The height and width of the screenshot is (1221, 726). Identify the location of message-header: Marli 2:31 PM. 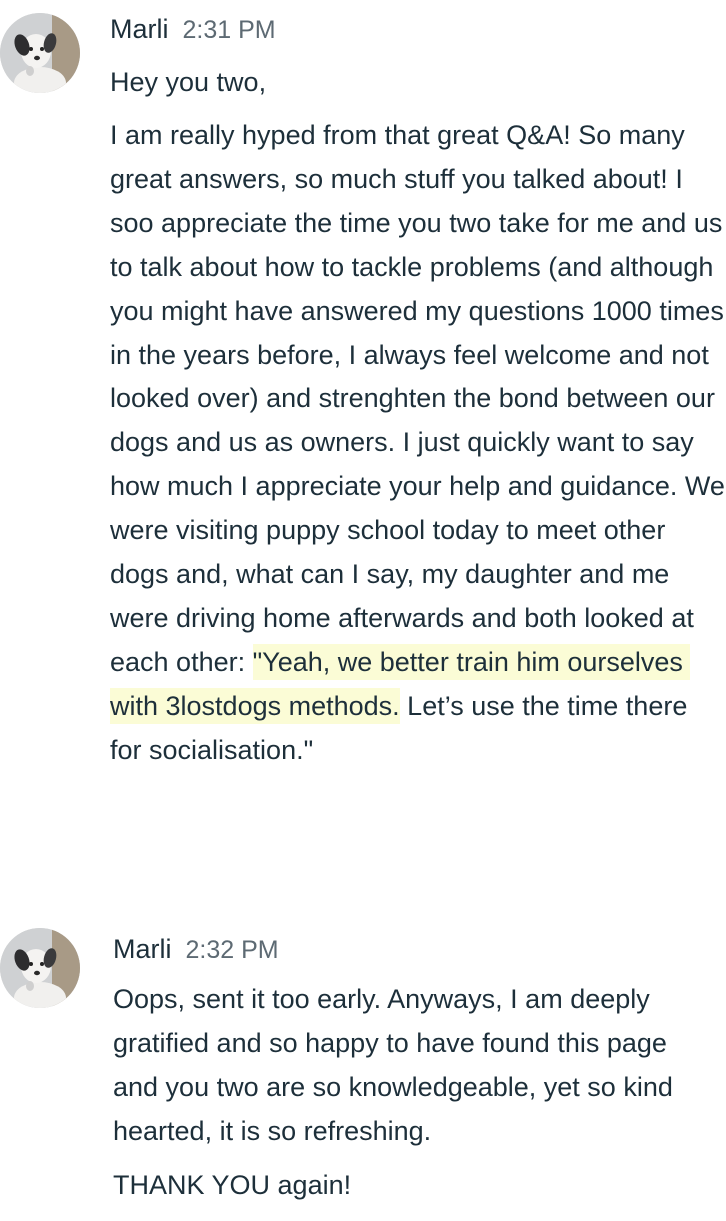
(193, 34).